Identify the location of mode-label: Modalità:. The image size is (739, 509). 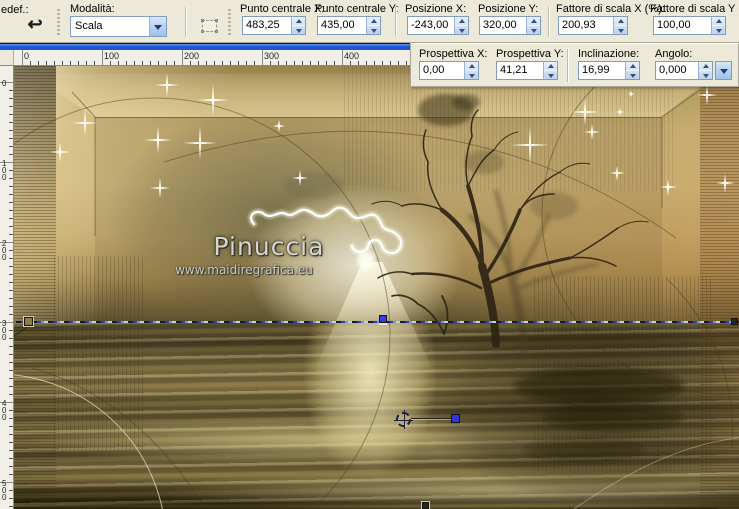
(92, 9).